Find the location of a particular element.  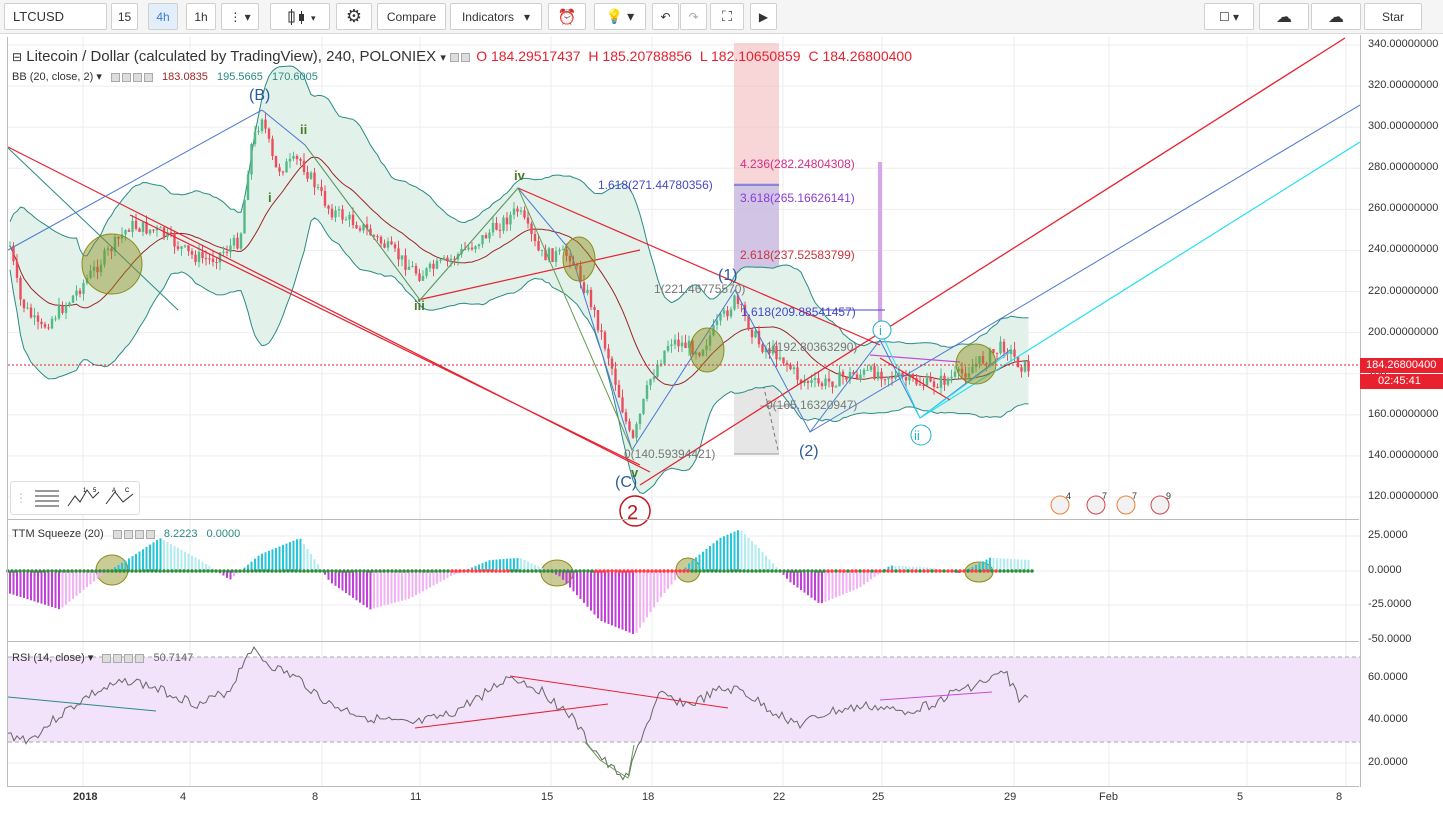

wave-label-cyan-ii: ii is located at coordinates (917, 435).